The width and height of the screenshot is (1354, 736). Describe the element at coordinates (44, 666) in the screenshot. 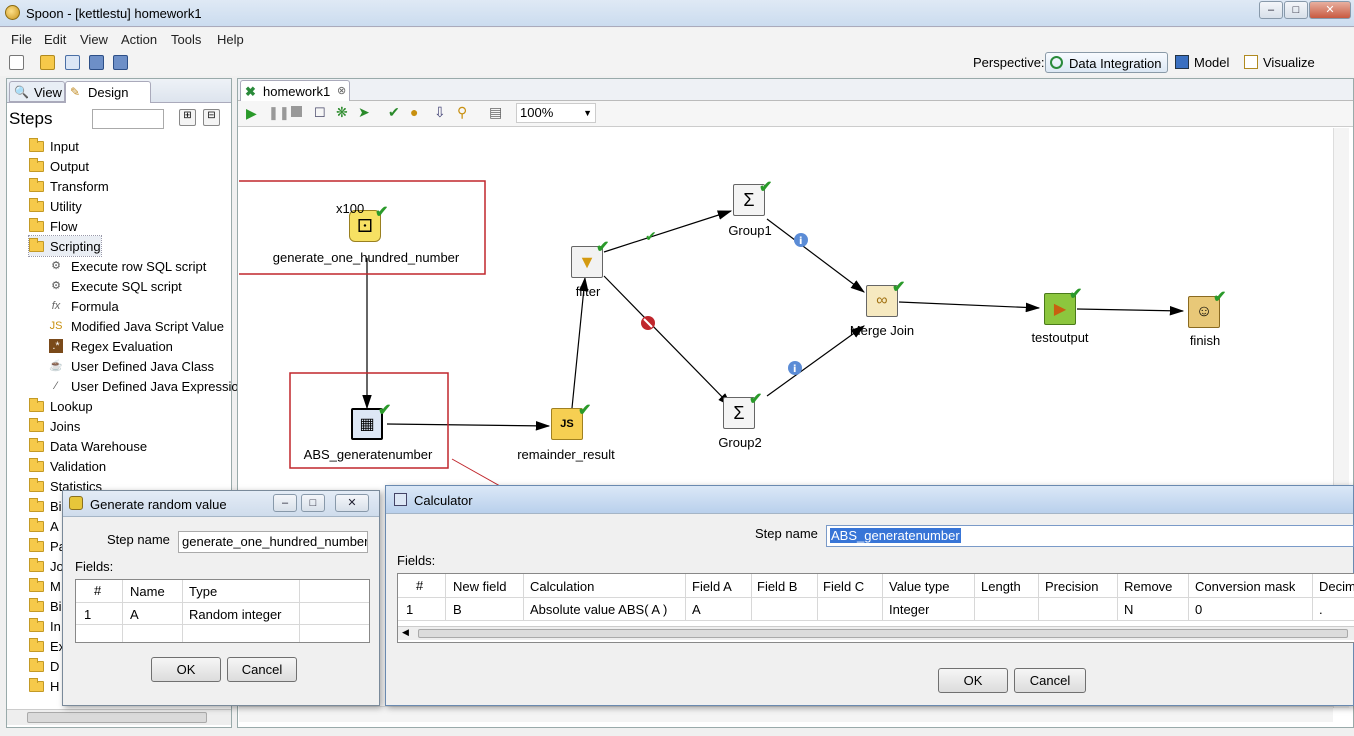

I see `tree-folder: D` at that location.